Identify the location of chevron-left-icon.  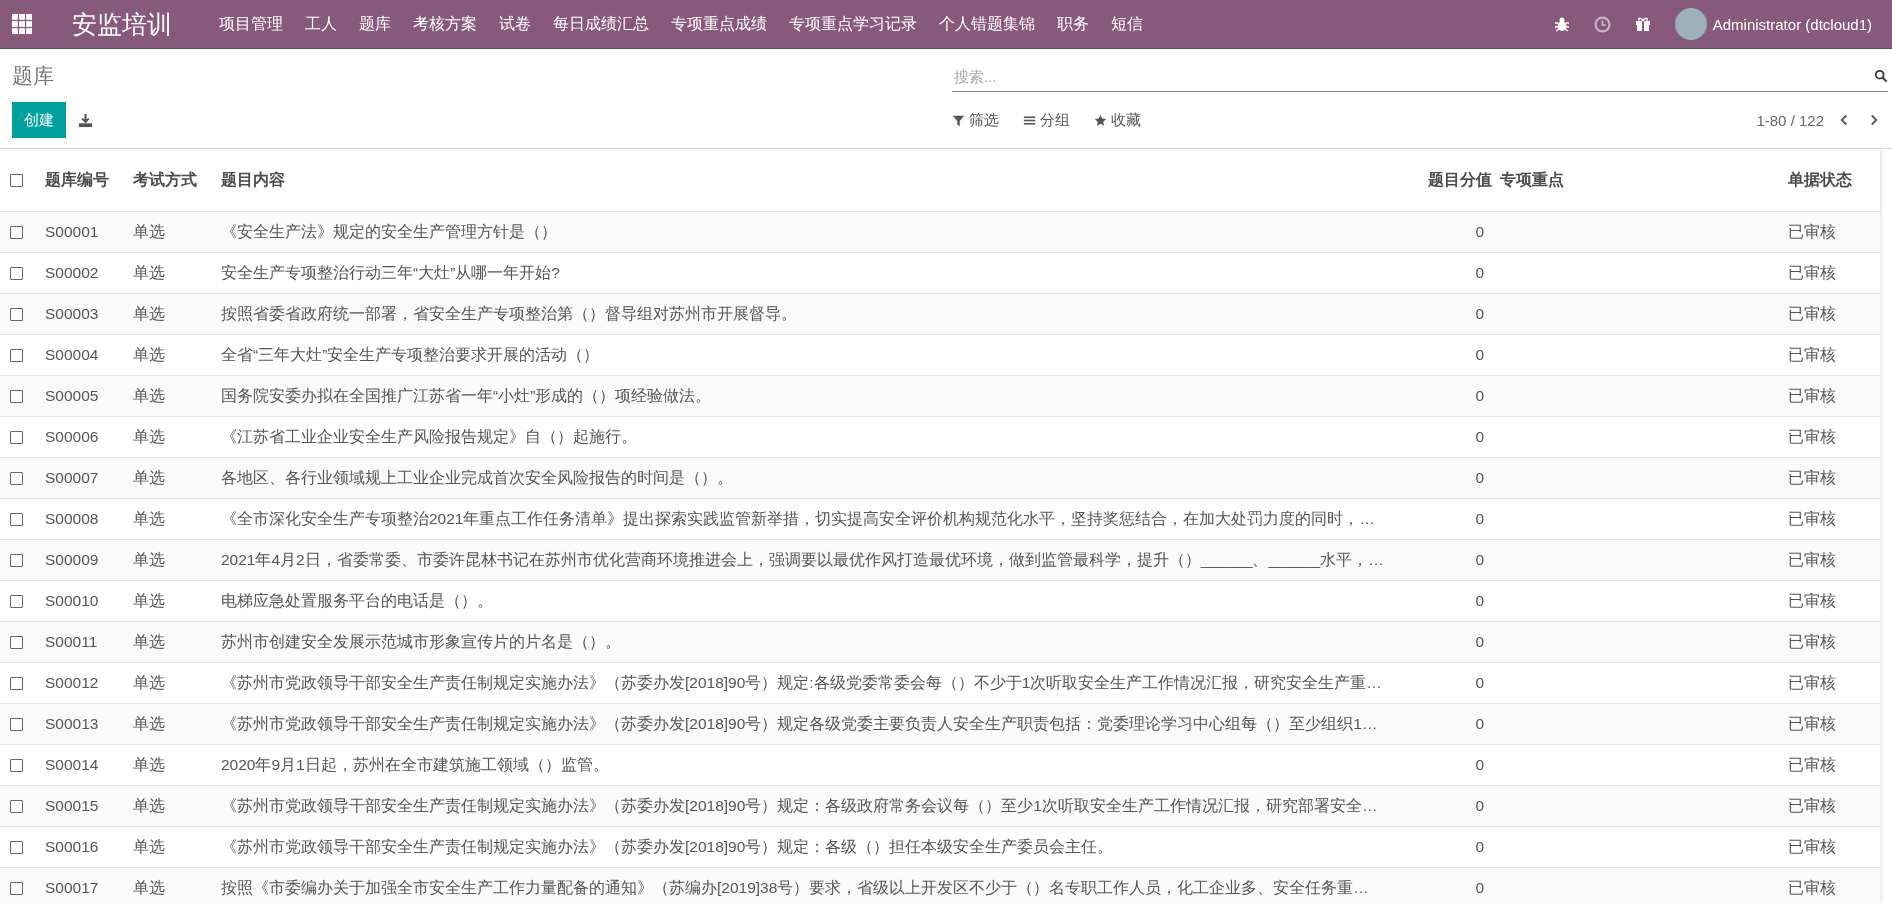
(1844, 120).